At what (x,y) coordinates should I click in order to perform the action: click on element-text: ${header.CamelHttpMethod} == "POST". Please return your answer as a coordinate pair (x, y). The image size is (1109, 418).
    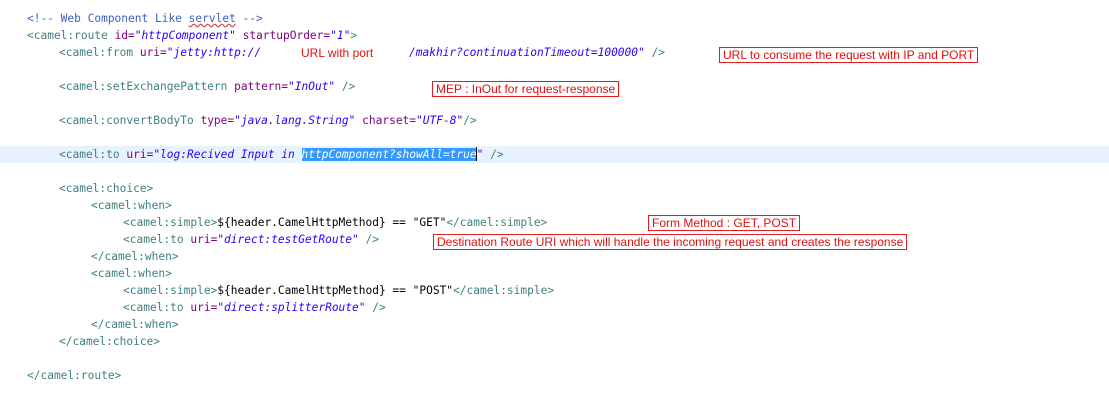
    Looking at the image, I should click on (335, 290).